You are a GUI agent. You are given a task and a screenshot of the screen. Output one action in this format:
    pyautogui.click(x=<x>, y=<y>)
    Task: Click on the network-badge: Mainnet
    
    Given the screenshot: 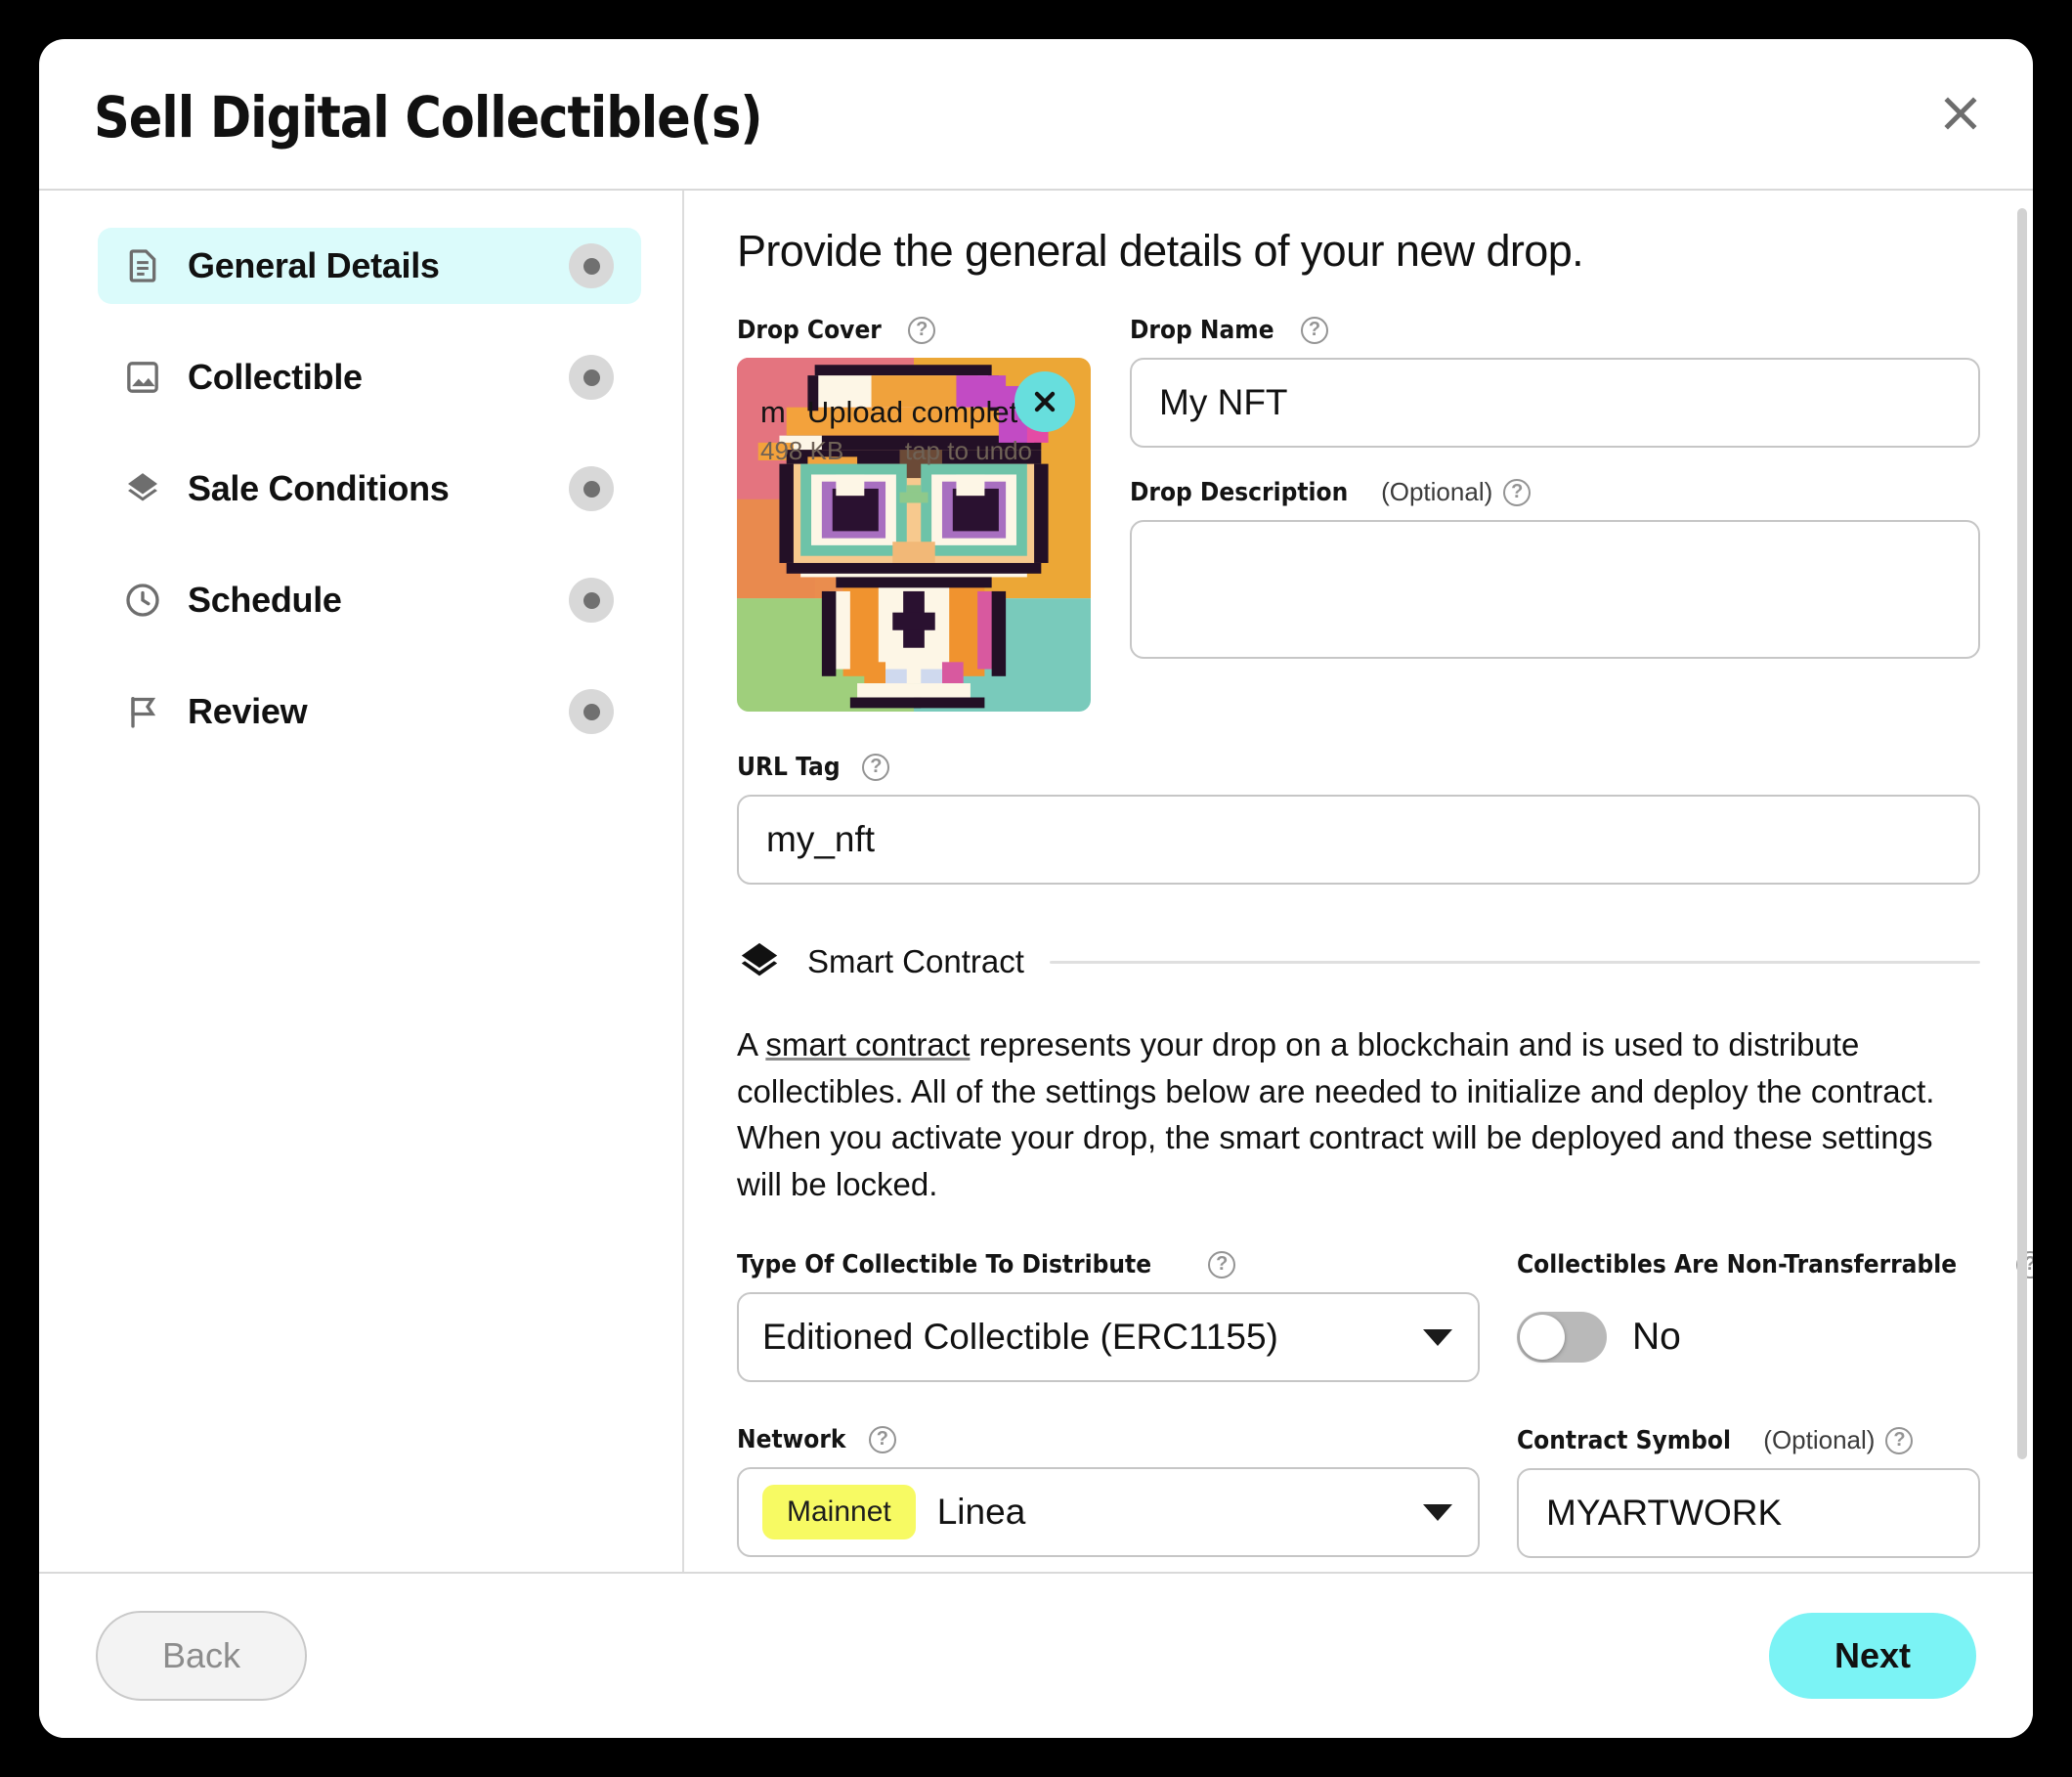 What is the action you would take?
    pyautogui.click(x=839, y=1512)
    